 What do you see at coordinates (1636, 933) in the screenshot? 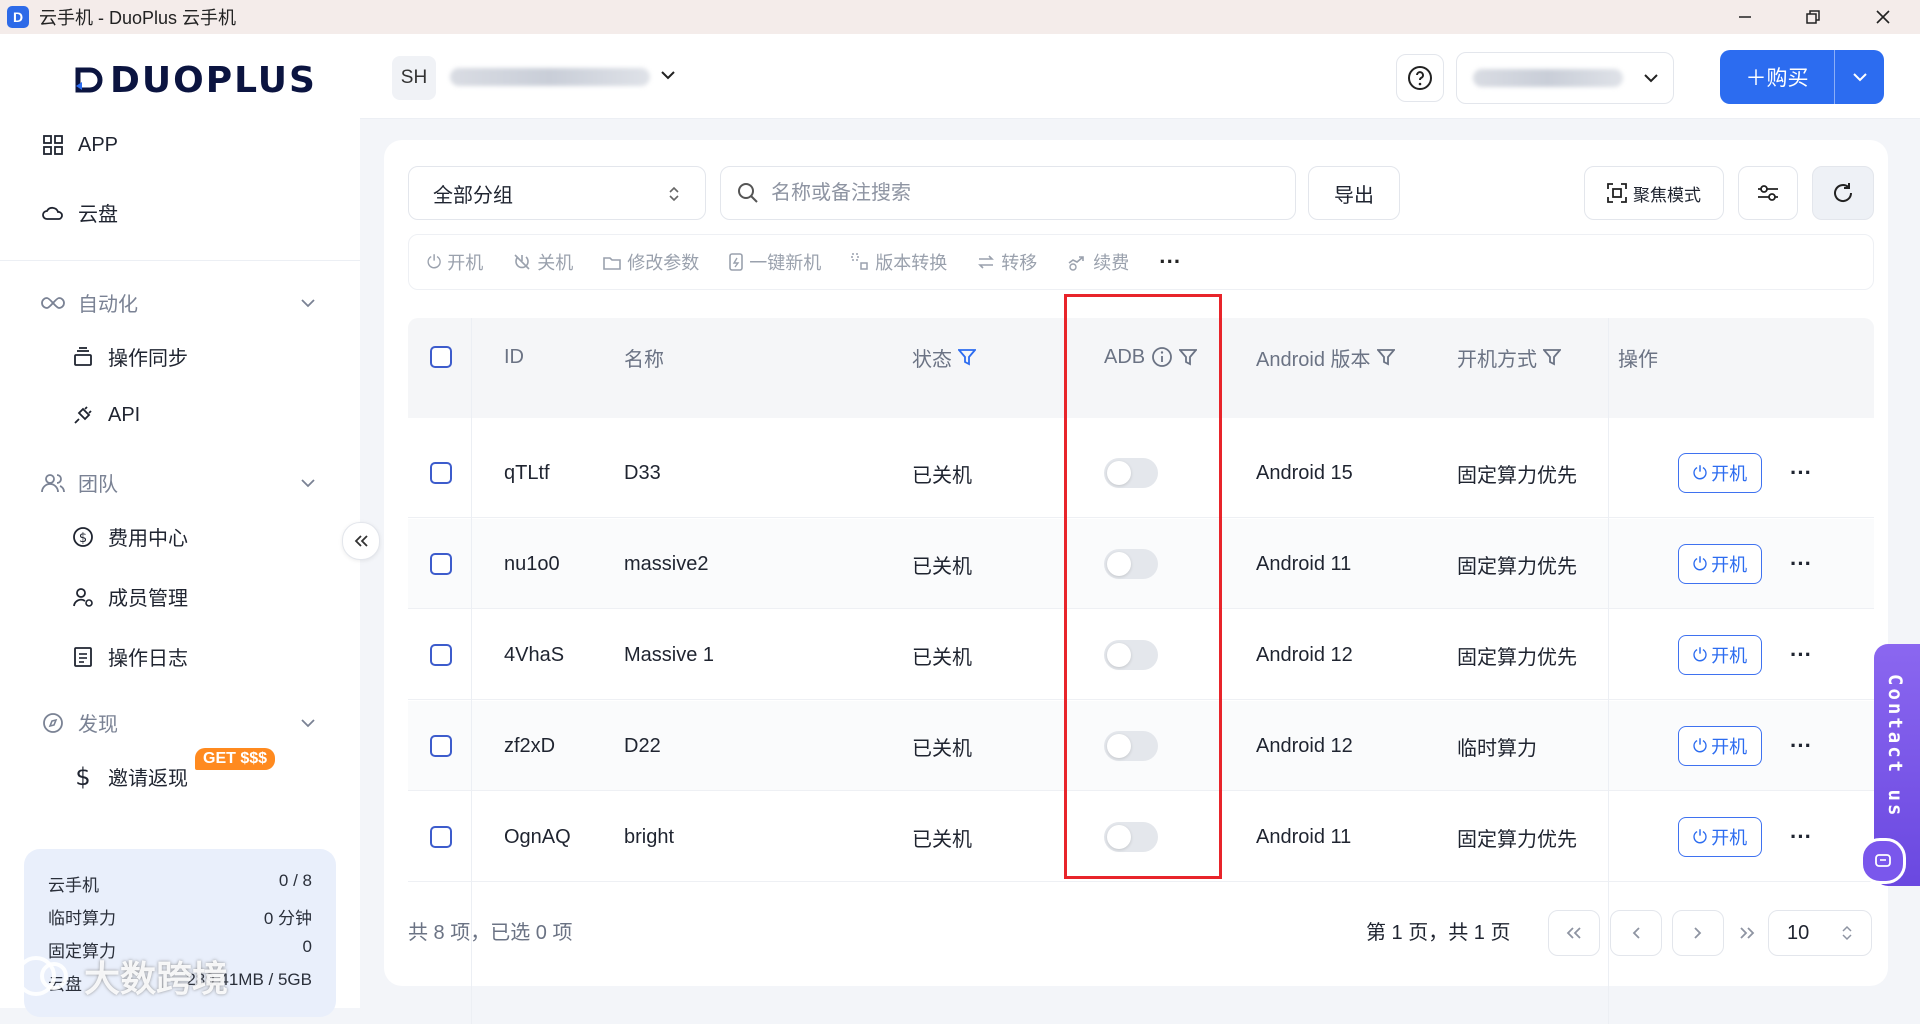
I see `prev-page-button` at bounding box center [1636, 933].